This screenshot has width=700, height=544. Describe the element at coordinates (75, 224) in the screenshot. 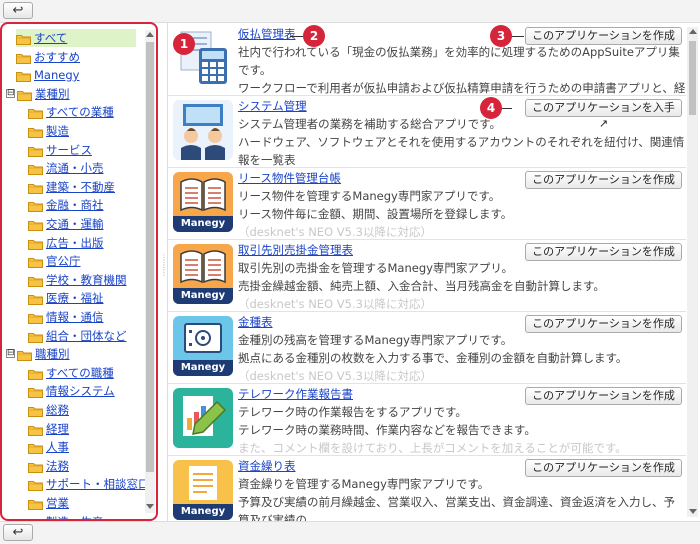

I see `sidebar-item-label: 交通・運輸` at that location.